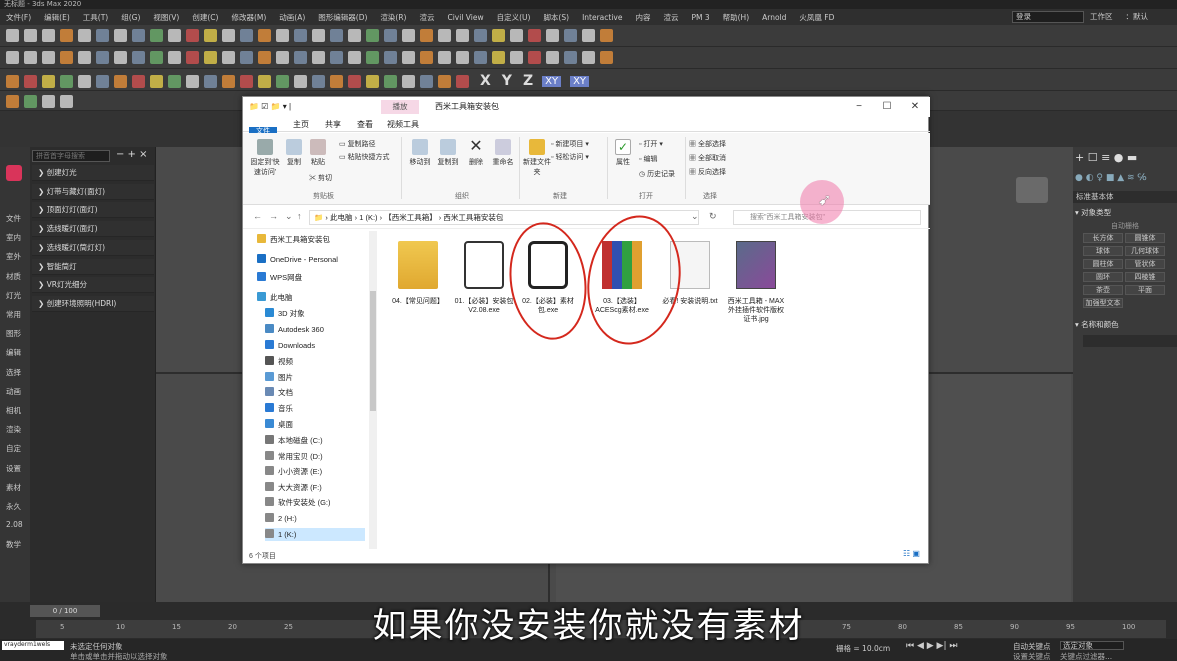  Describe the element at coordinates (1125, 226) in the screenshot. I see `auto-grid: 自动栅格` at that location.